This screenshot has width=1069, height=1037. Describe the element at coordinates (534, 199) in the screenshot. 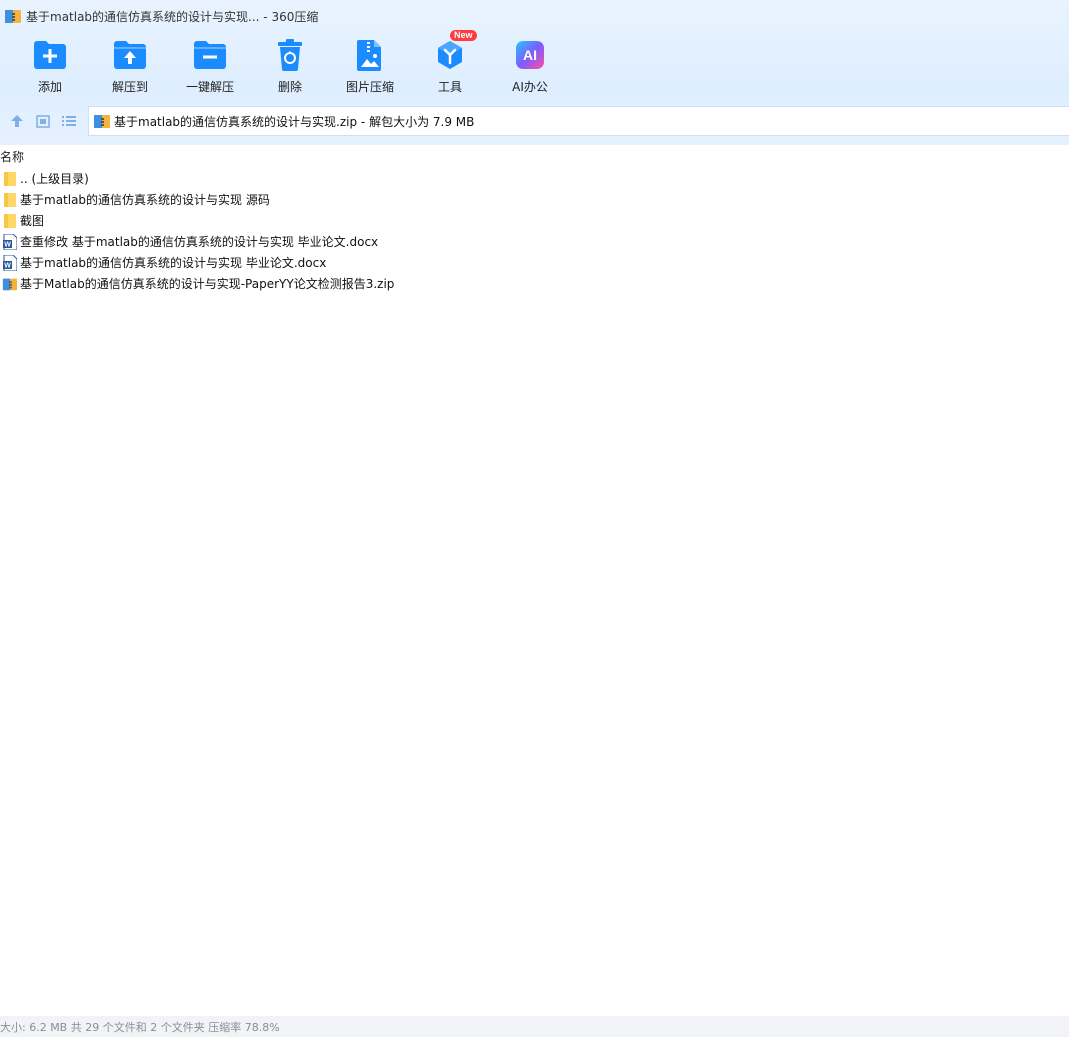

I see `list-item: 基于matlab的通信仿真系统的设计与实现 源码` at that location.